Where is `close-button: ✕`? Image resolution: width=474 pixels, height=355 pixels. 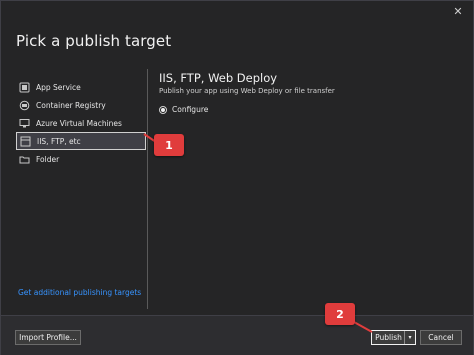
close-button: ✕ is located at coordinates (458, 12).